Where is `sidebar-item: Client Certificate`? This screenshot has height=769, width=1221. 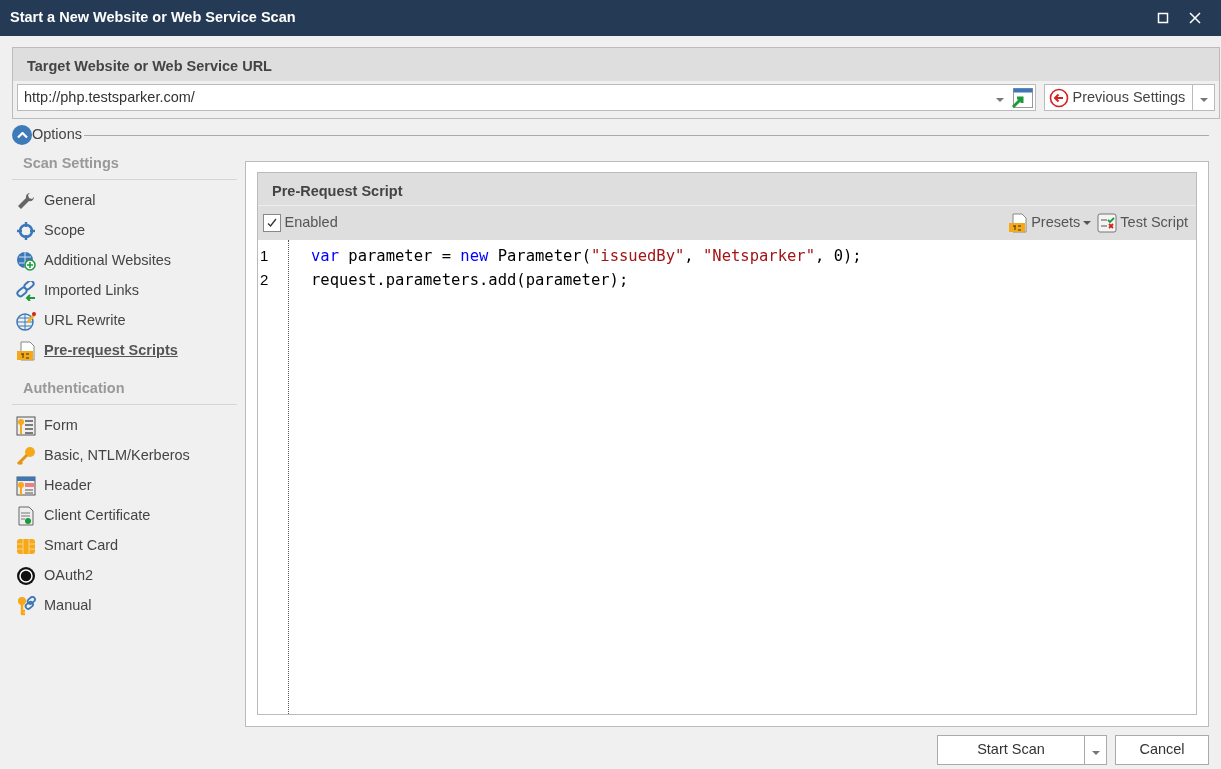 sidebar-item: Client Certificate is located at coordinates (124, 515).